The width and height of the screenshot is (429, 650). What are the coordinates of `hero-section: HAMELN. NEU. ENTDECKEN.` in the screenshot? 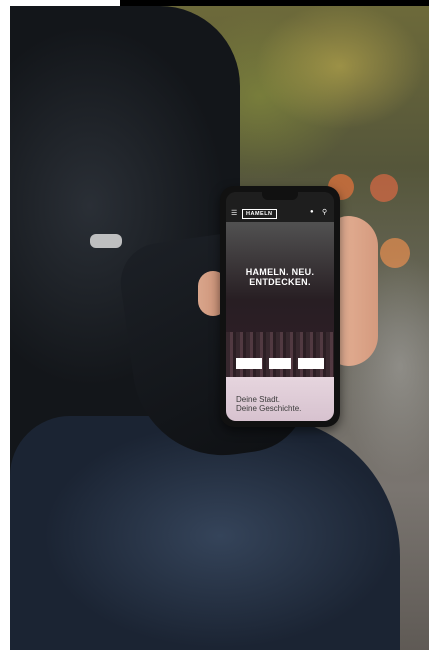 It's located at (280, 299).